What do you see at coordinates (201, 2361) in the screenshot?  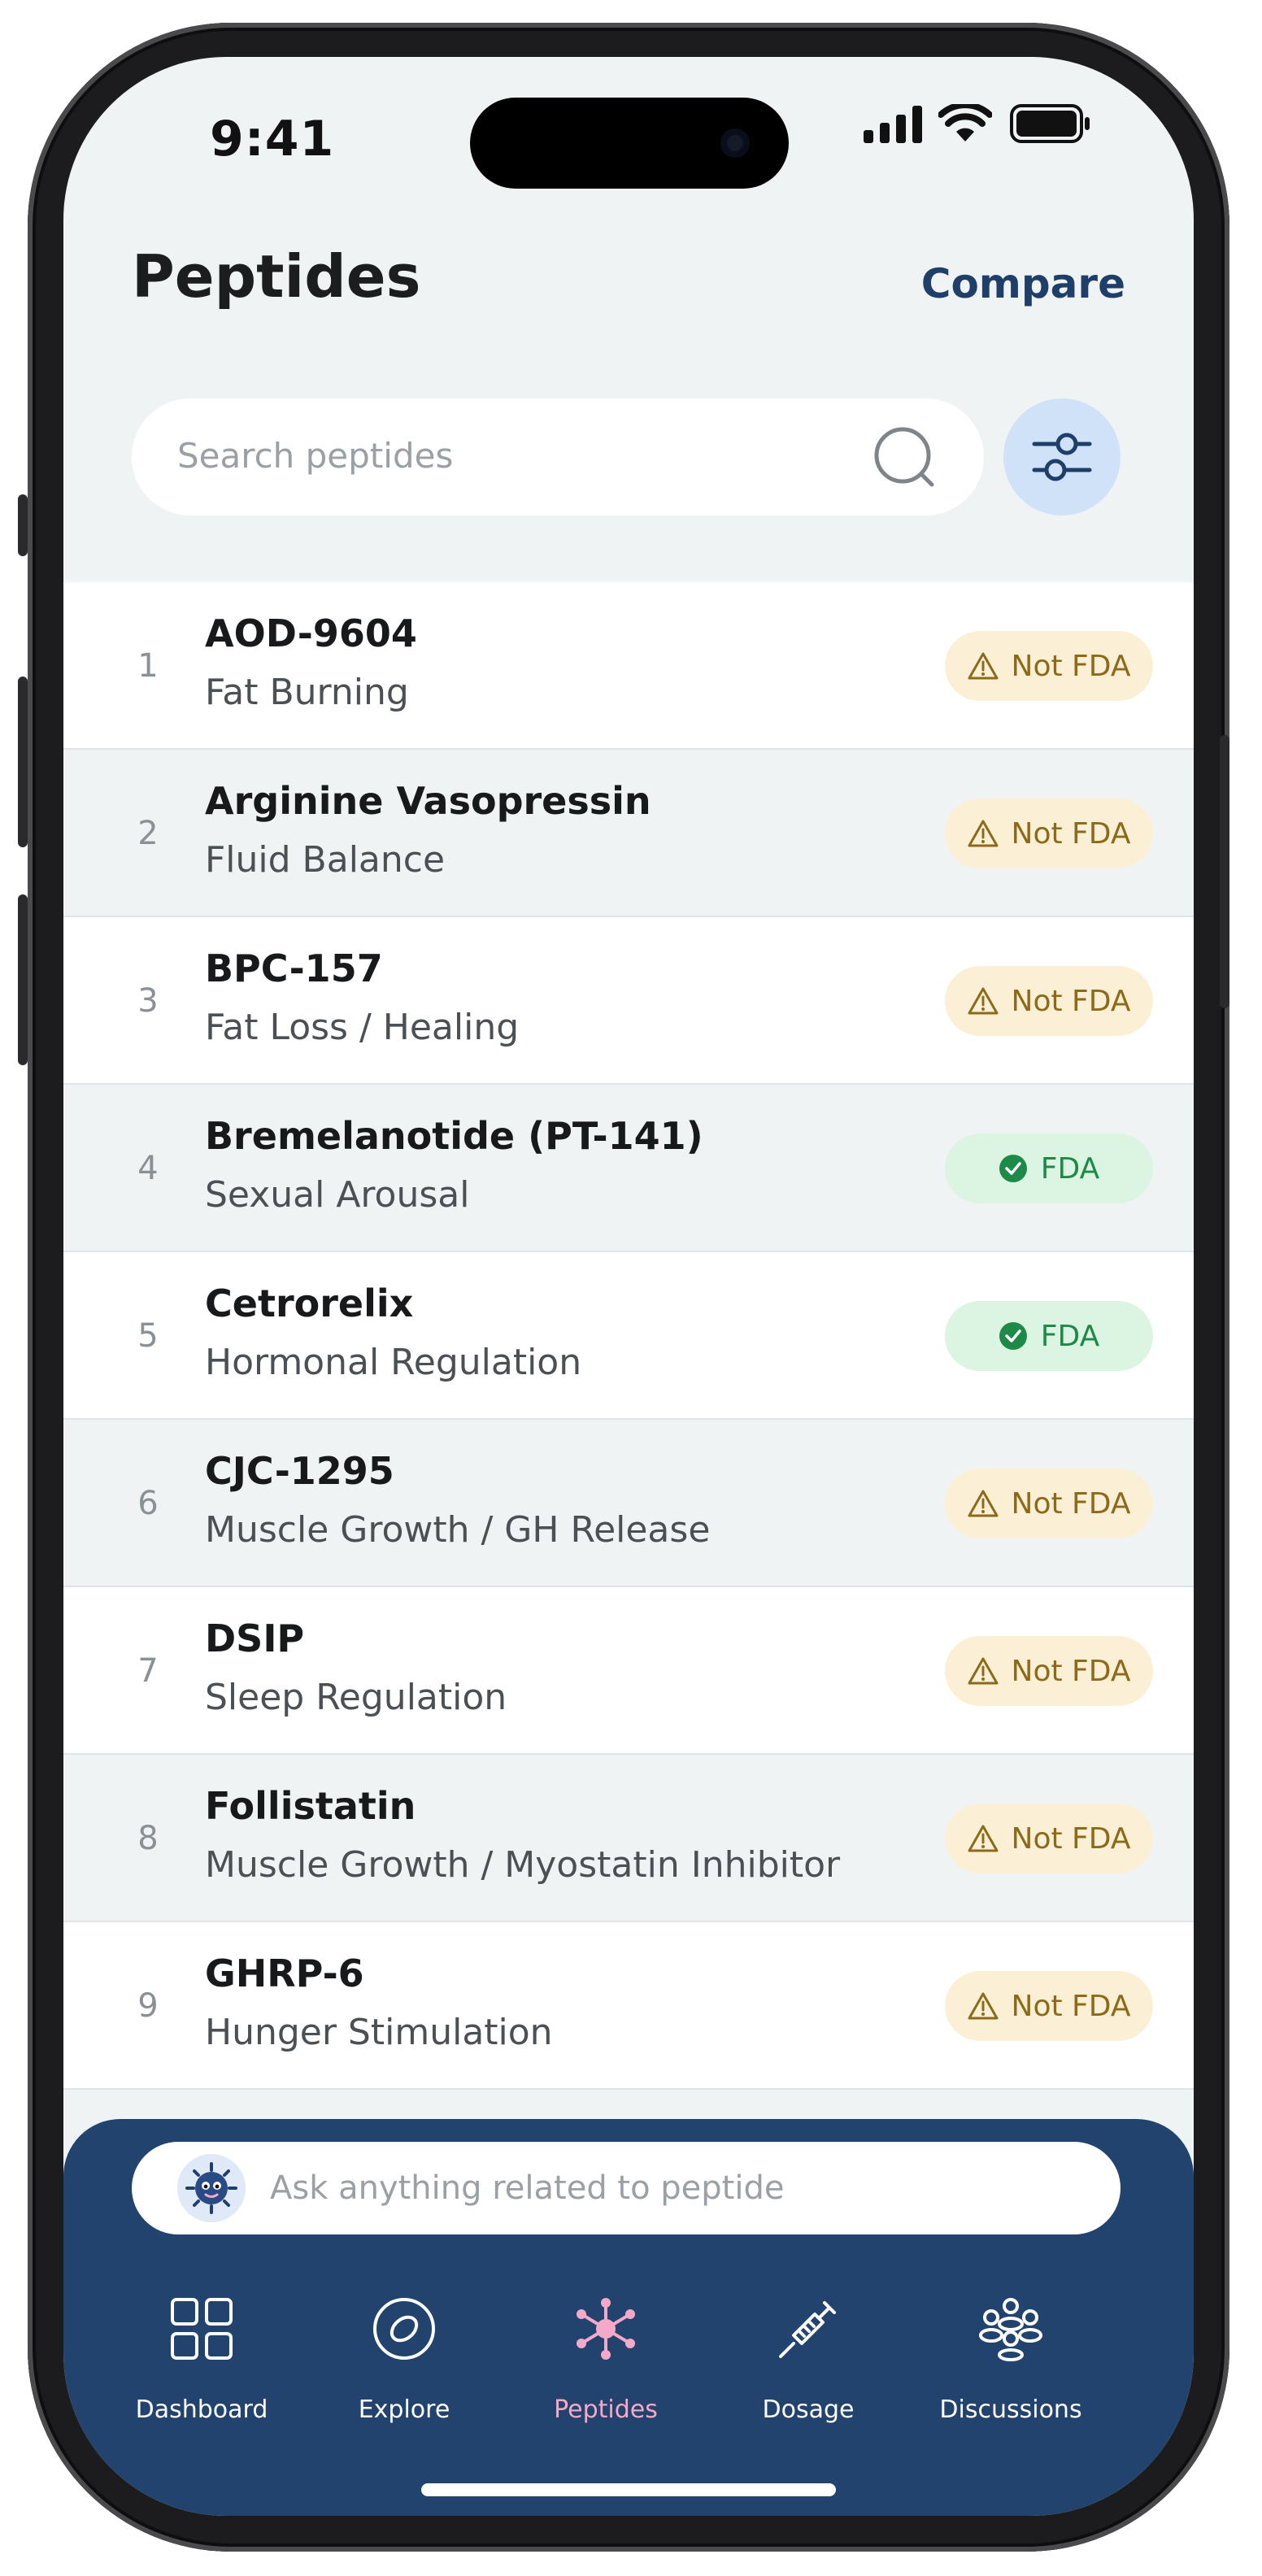 I see `tab-dashboard: Dashboard` at bounding box center [201, 2361].